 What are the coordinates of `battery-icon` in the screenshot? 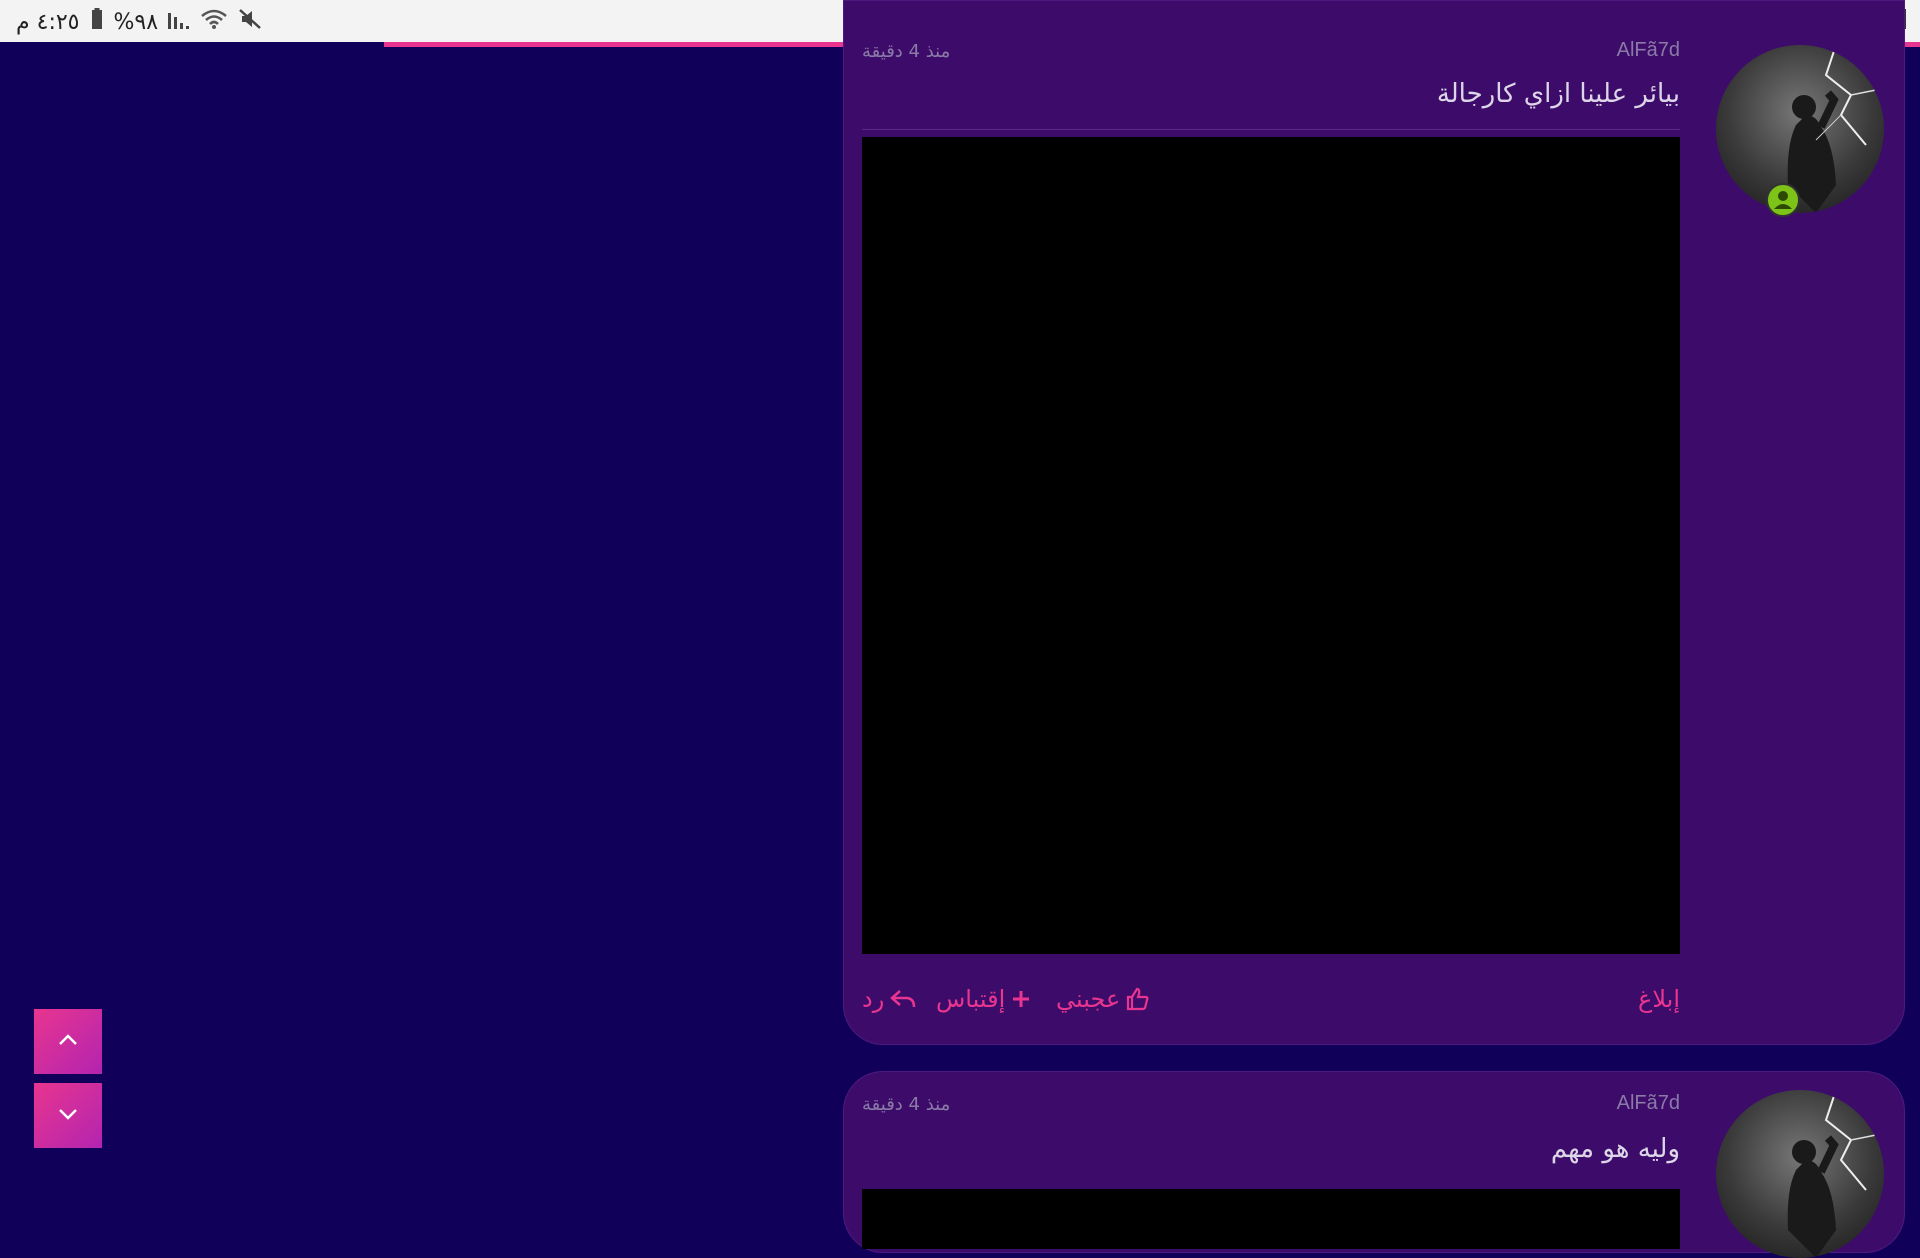 It's located at (97, 22).